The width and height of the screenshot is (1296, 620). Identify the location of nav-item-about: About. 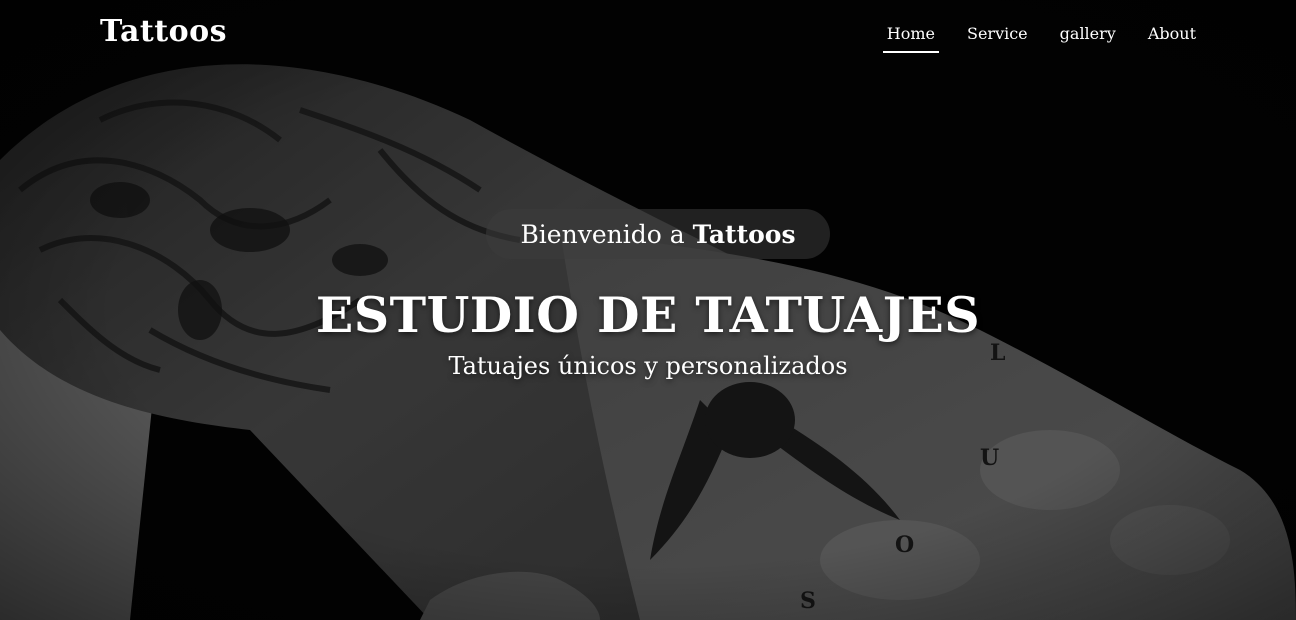
(1172, 33).